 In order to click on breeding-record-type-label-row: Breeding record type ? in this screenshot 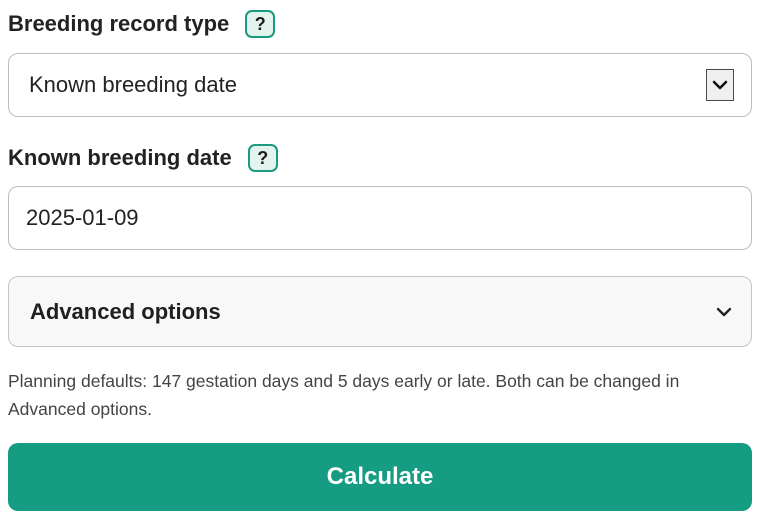, I will do `click(142, 24)`.